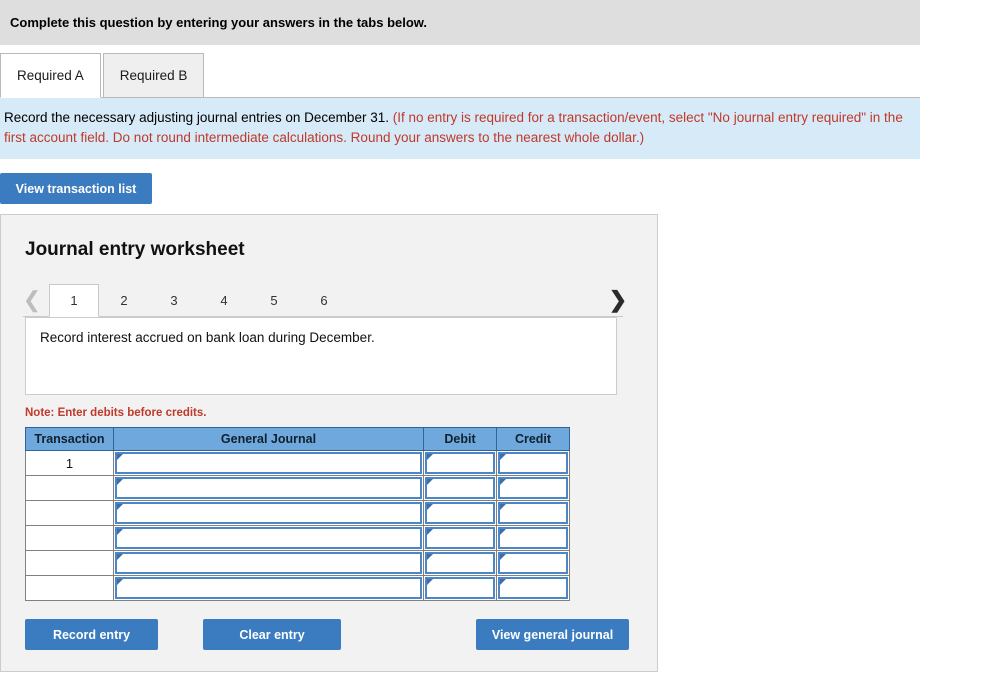  I want to click on clear-entry-button: Clear entry, so click(272, 635).